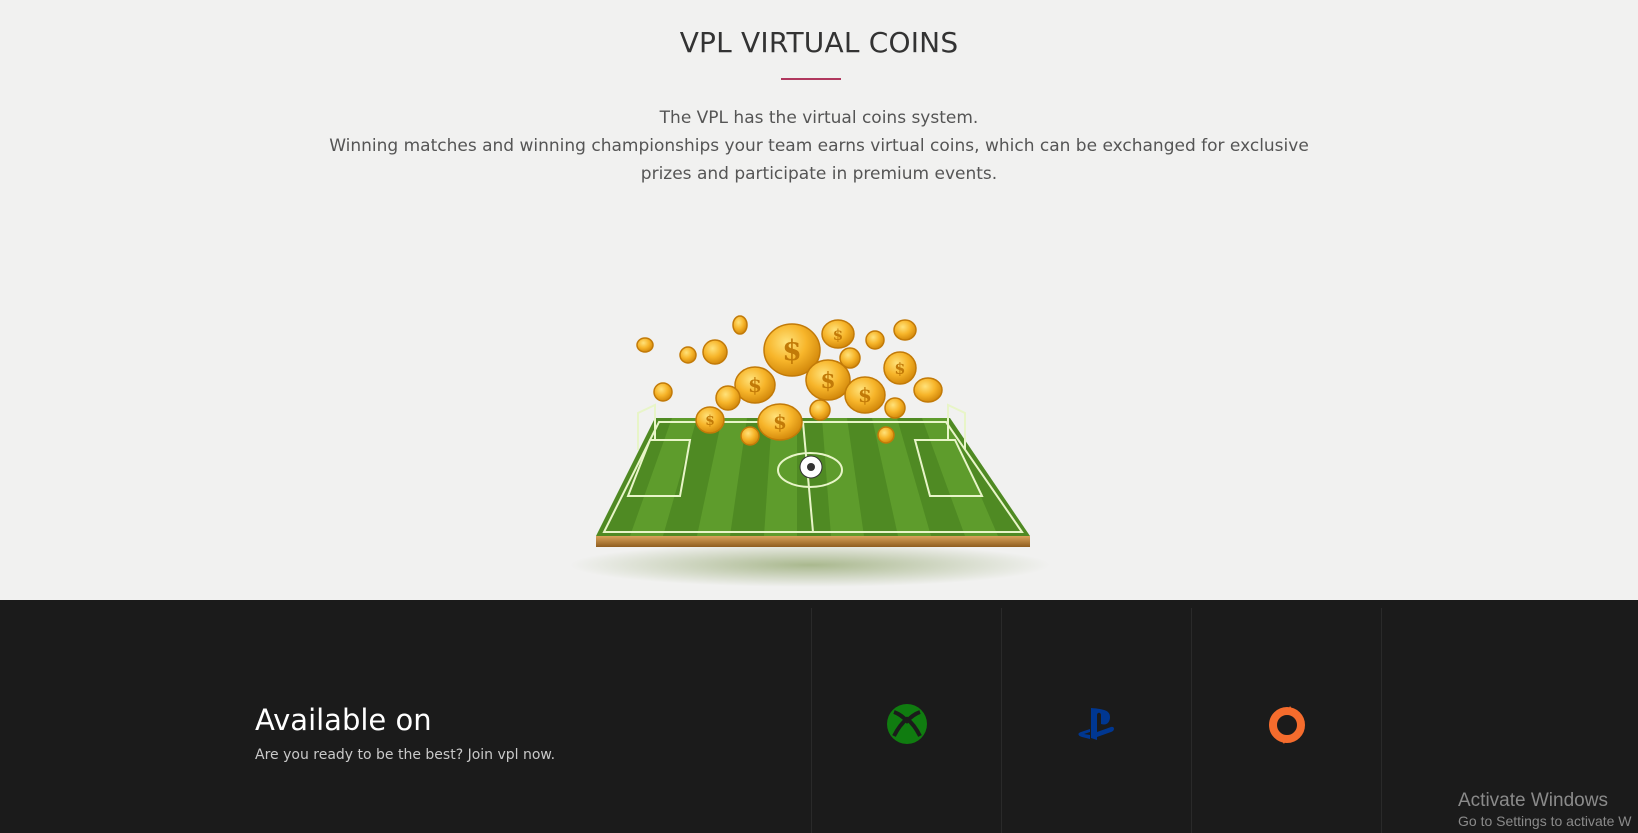  I want to click on platform-playstation, so click(1096, 720).